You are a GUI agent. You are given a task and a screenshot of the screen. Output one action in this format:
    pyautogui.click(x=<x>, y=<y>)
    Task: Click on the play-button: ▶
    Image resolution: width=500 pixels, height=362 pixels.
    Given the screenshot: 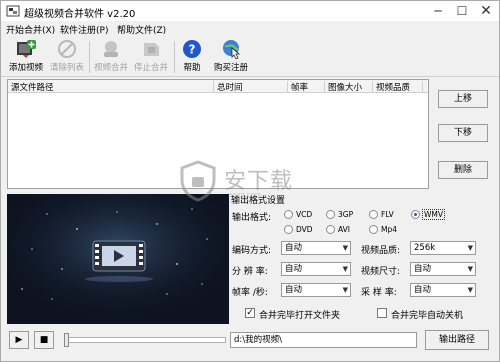 What is the action you would take?
    pyautogui.click(x=19, y=340)
    